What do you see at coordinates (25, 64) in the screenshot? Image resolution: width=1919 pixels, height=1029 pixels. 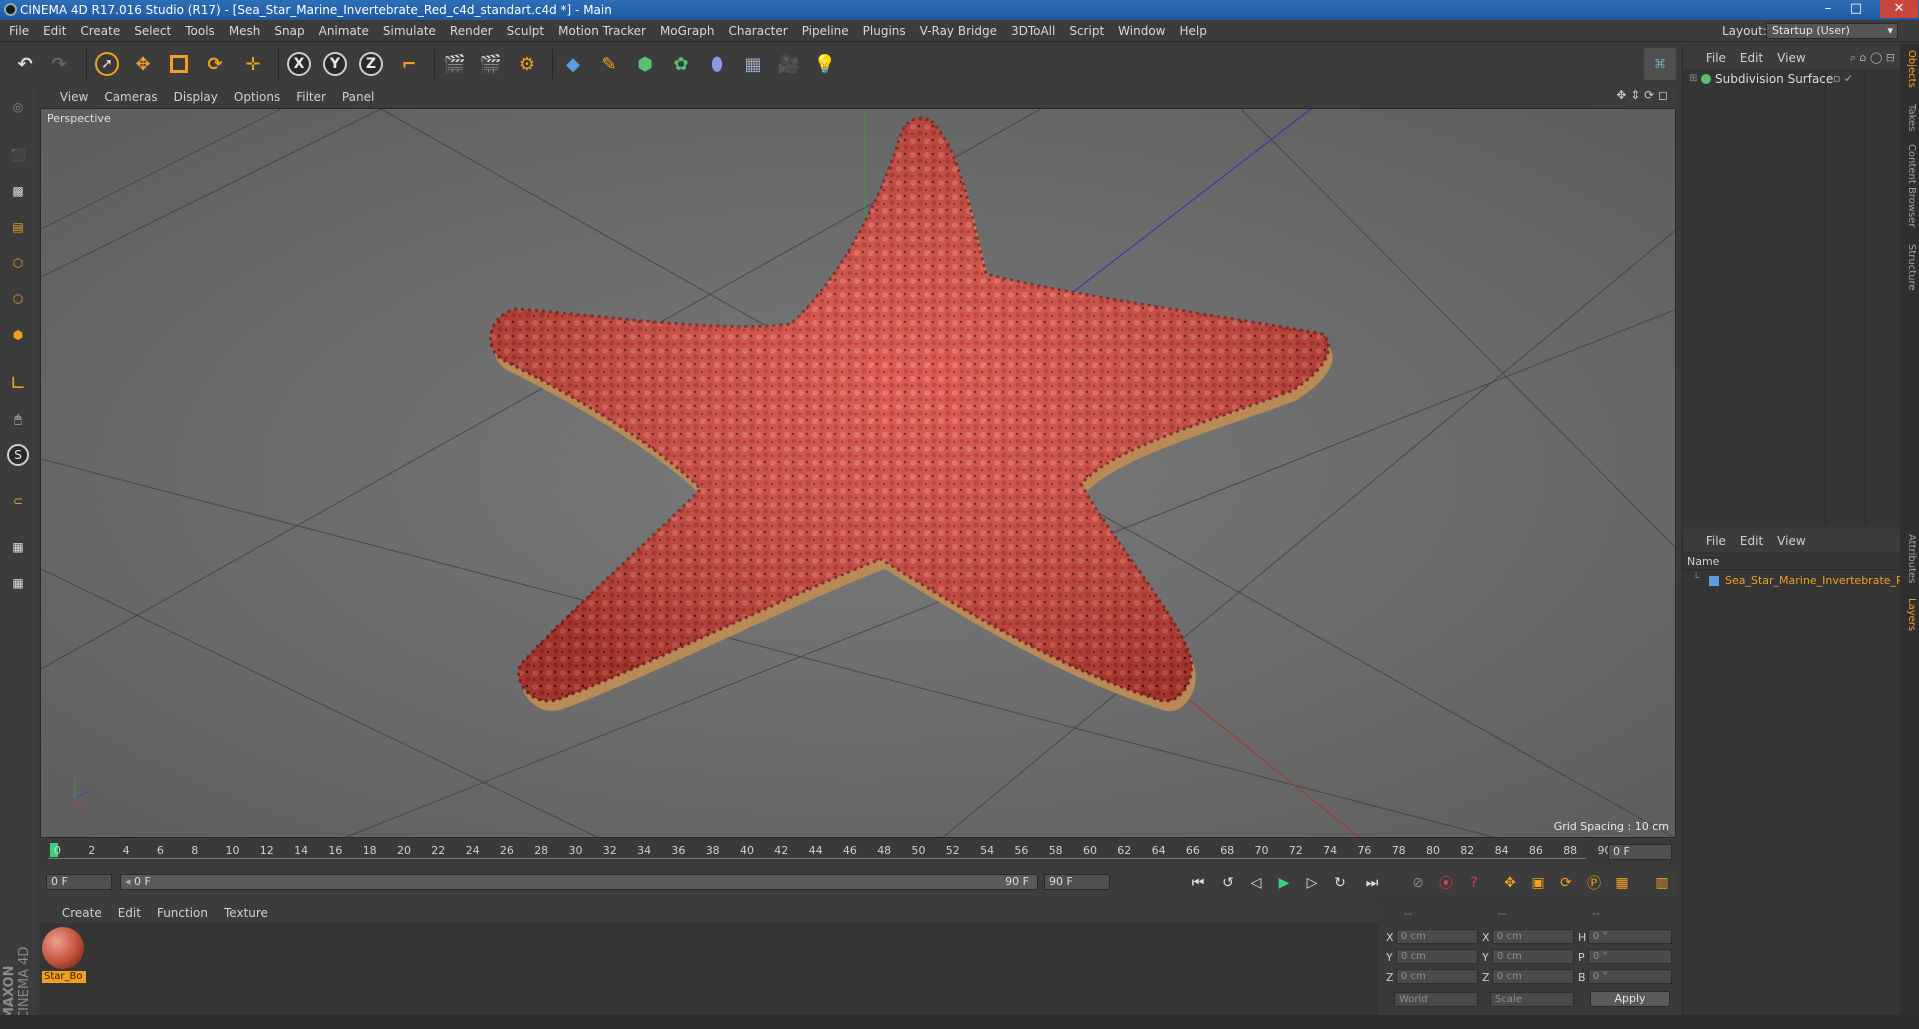 I see `undo-icon: ↶` at bounding box center [25, 64].